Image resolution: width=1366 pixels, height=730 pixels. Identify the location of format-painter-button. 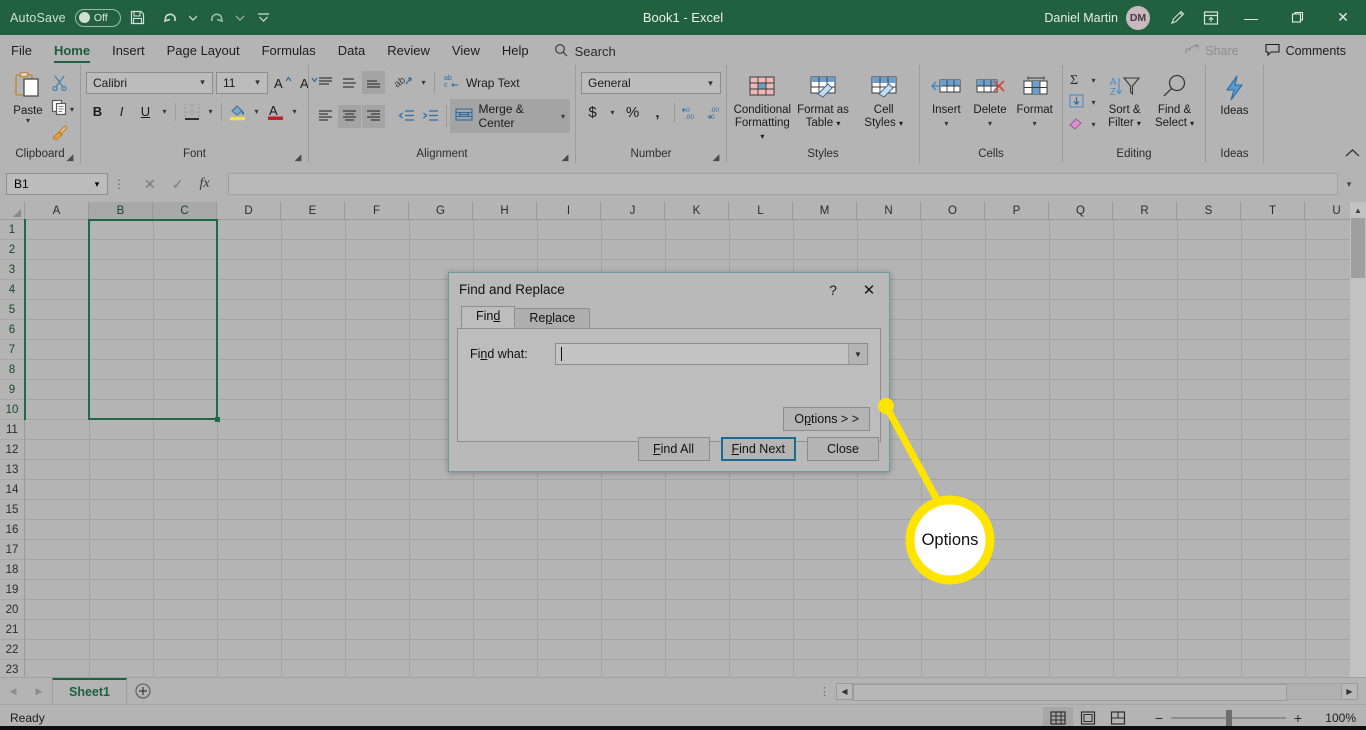
(62, 134).